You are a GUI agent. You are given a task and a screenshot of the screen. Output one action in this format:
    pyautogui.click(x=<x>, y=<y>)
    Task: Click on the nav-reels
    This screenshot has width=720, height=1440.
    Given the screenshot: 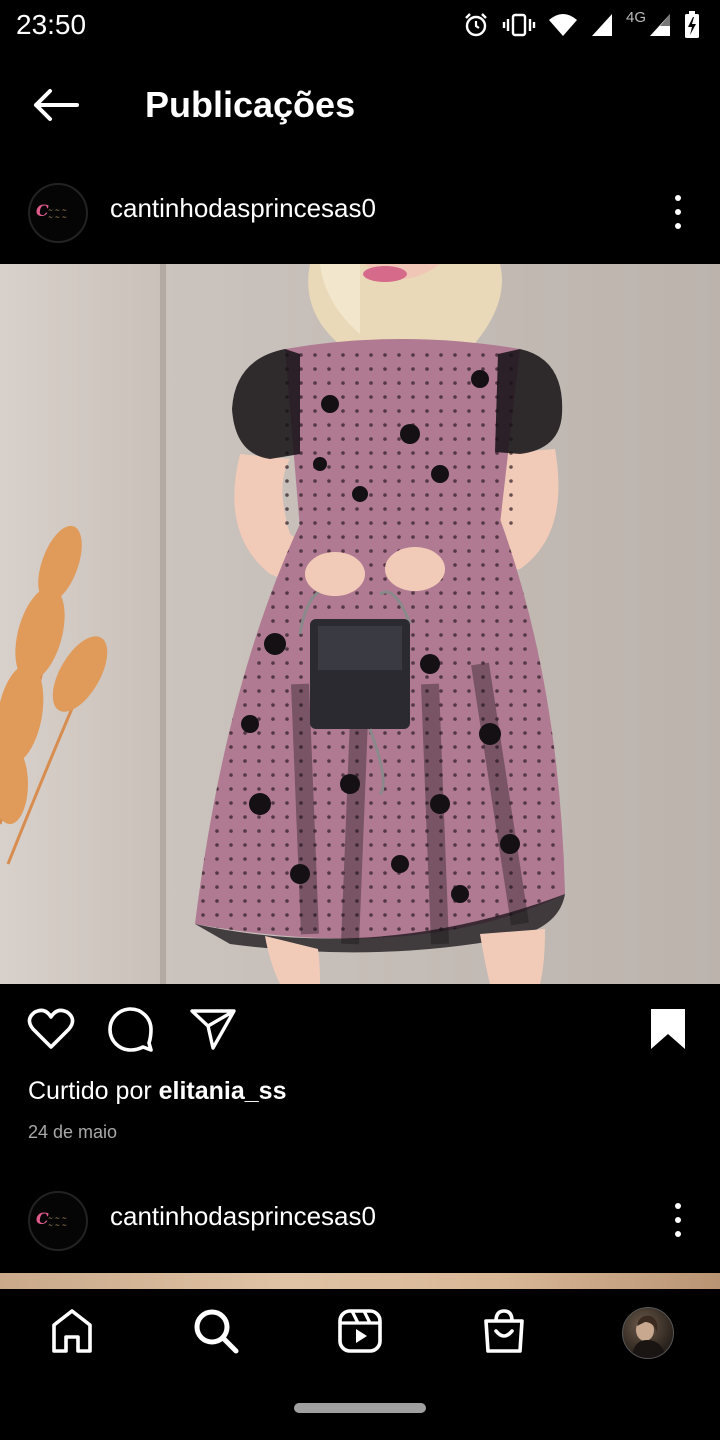 What is the action you would take?
    pyautogui.click(x=360, y=1333)
    